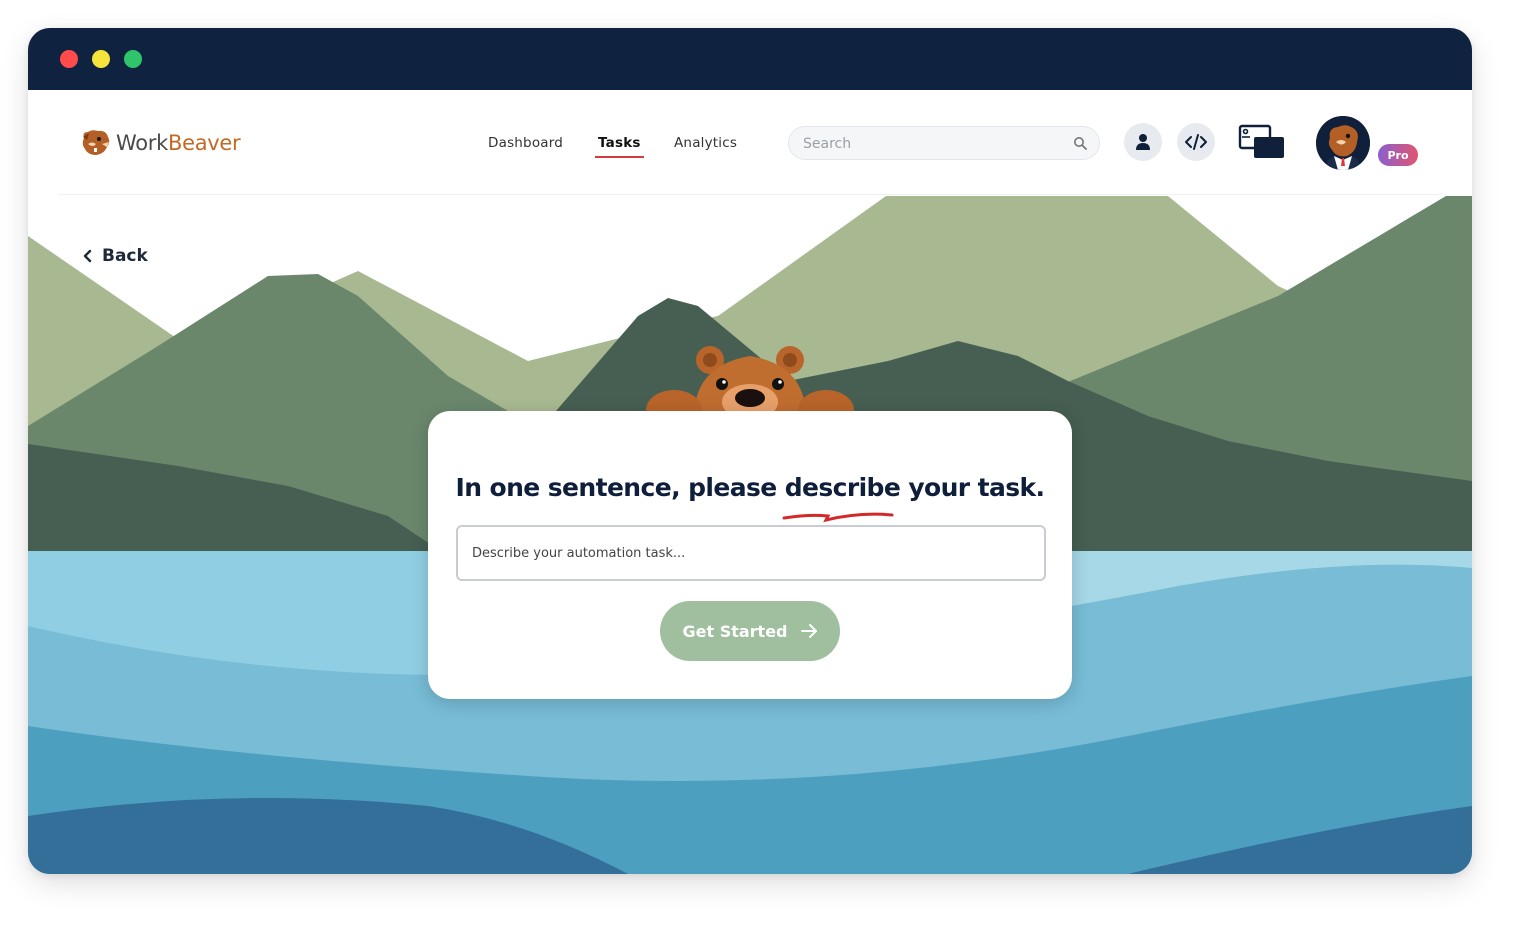  I want to click on minimize-window-button, so click(101, 59).